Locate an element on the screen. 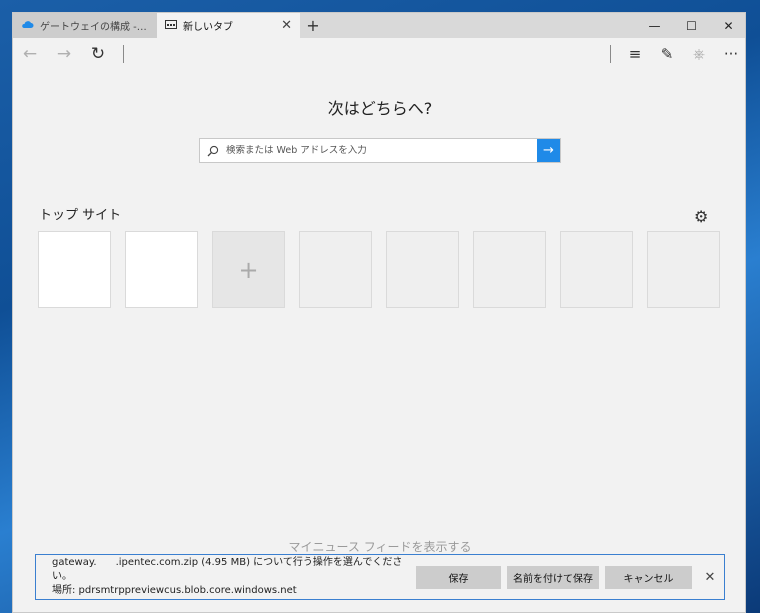 The height and width of the screenshot is (613, 760). close-icon: ✕ is located at coordinates (710, 577).